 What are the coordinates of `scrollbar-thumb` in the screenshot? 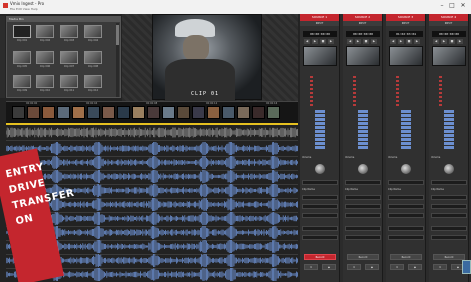 It's located at (117, 35).